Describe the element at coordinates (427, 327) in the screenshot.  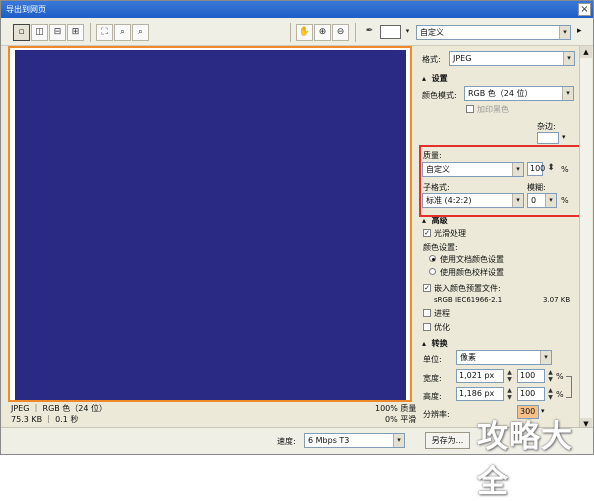
I see `optimize-checkbox` at that location.